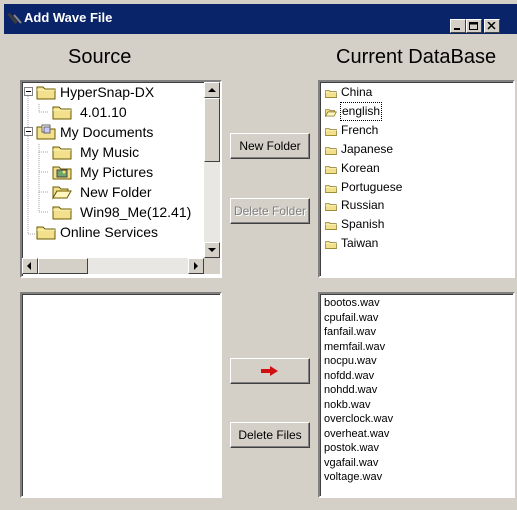 Image resolution: width=517 pixels, height=510 pixels. I want to click on tree-scroll-right-button, so click(196, 266).